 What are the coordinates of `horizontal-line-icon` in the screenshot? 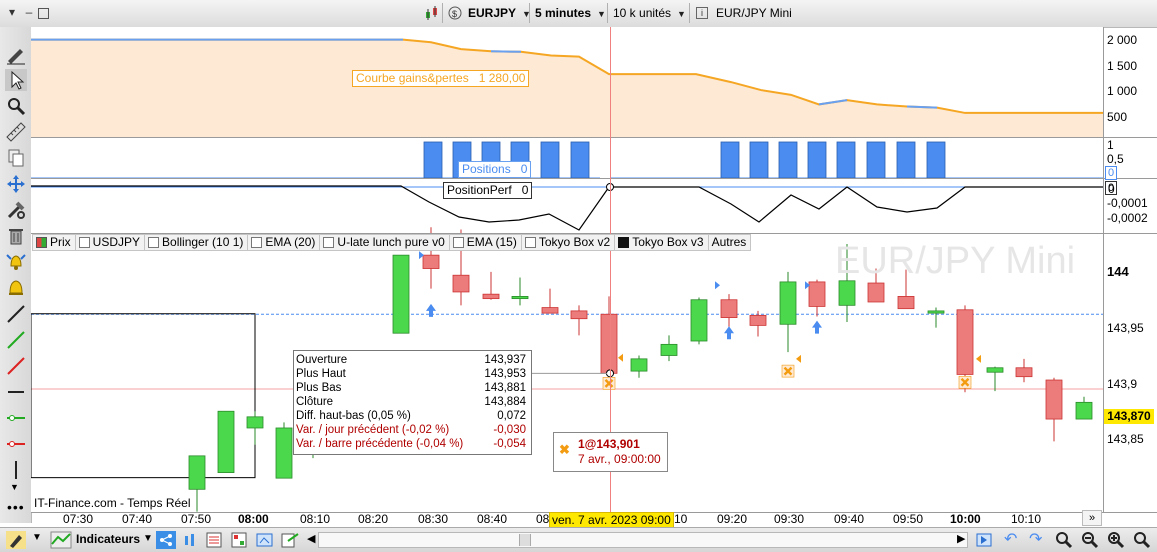 It's located at (16, 392).